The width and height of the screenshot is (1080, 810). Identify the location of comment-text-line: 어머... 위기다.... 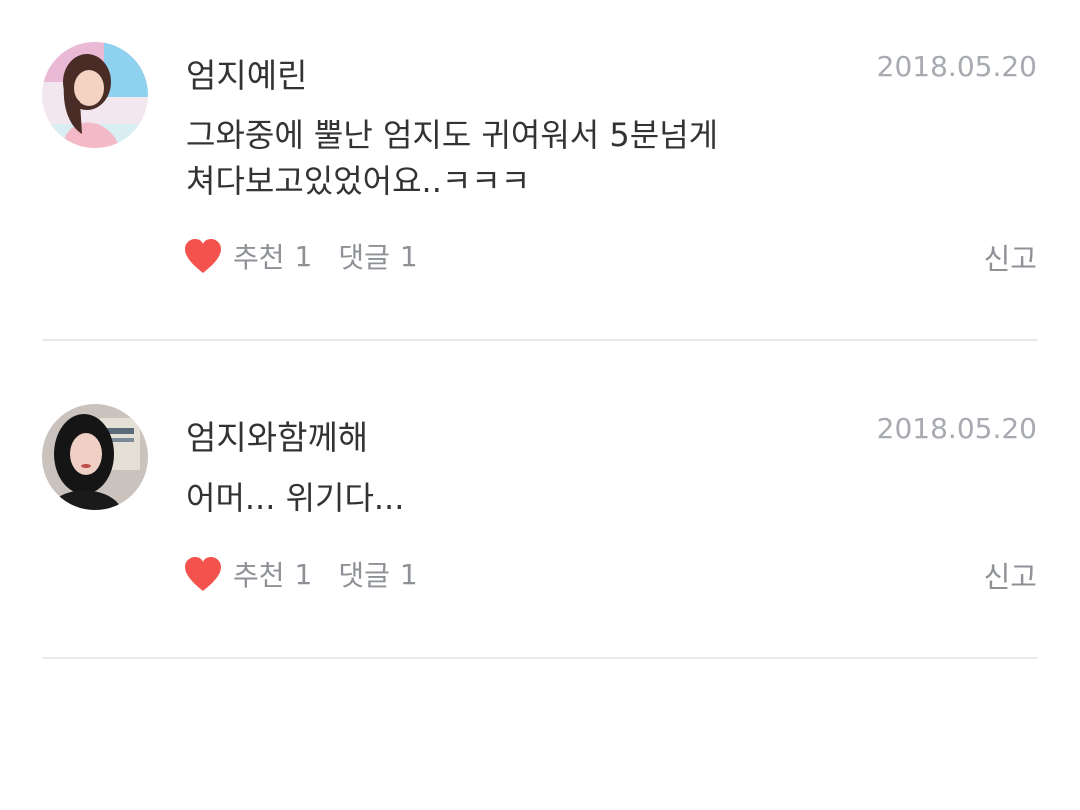
(295, 498).